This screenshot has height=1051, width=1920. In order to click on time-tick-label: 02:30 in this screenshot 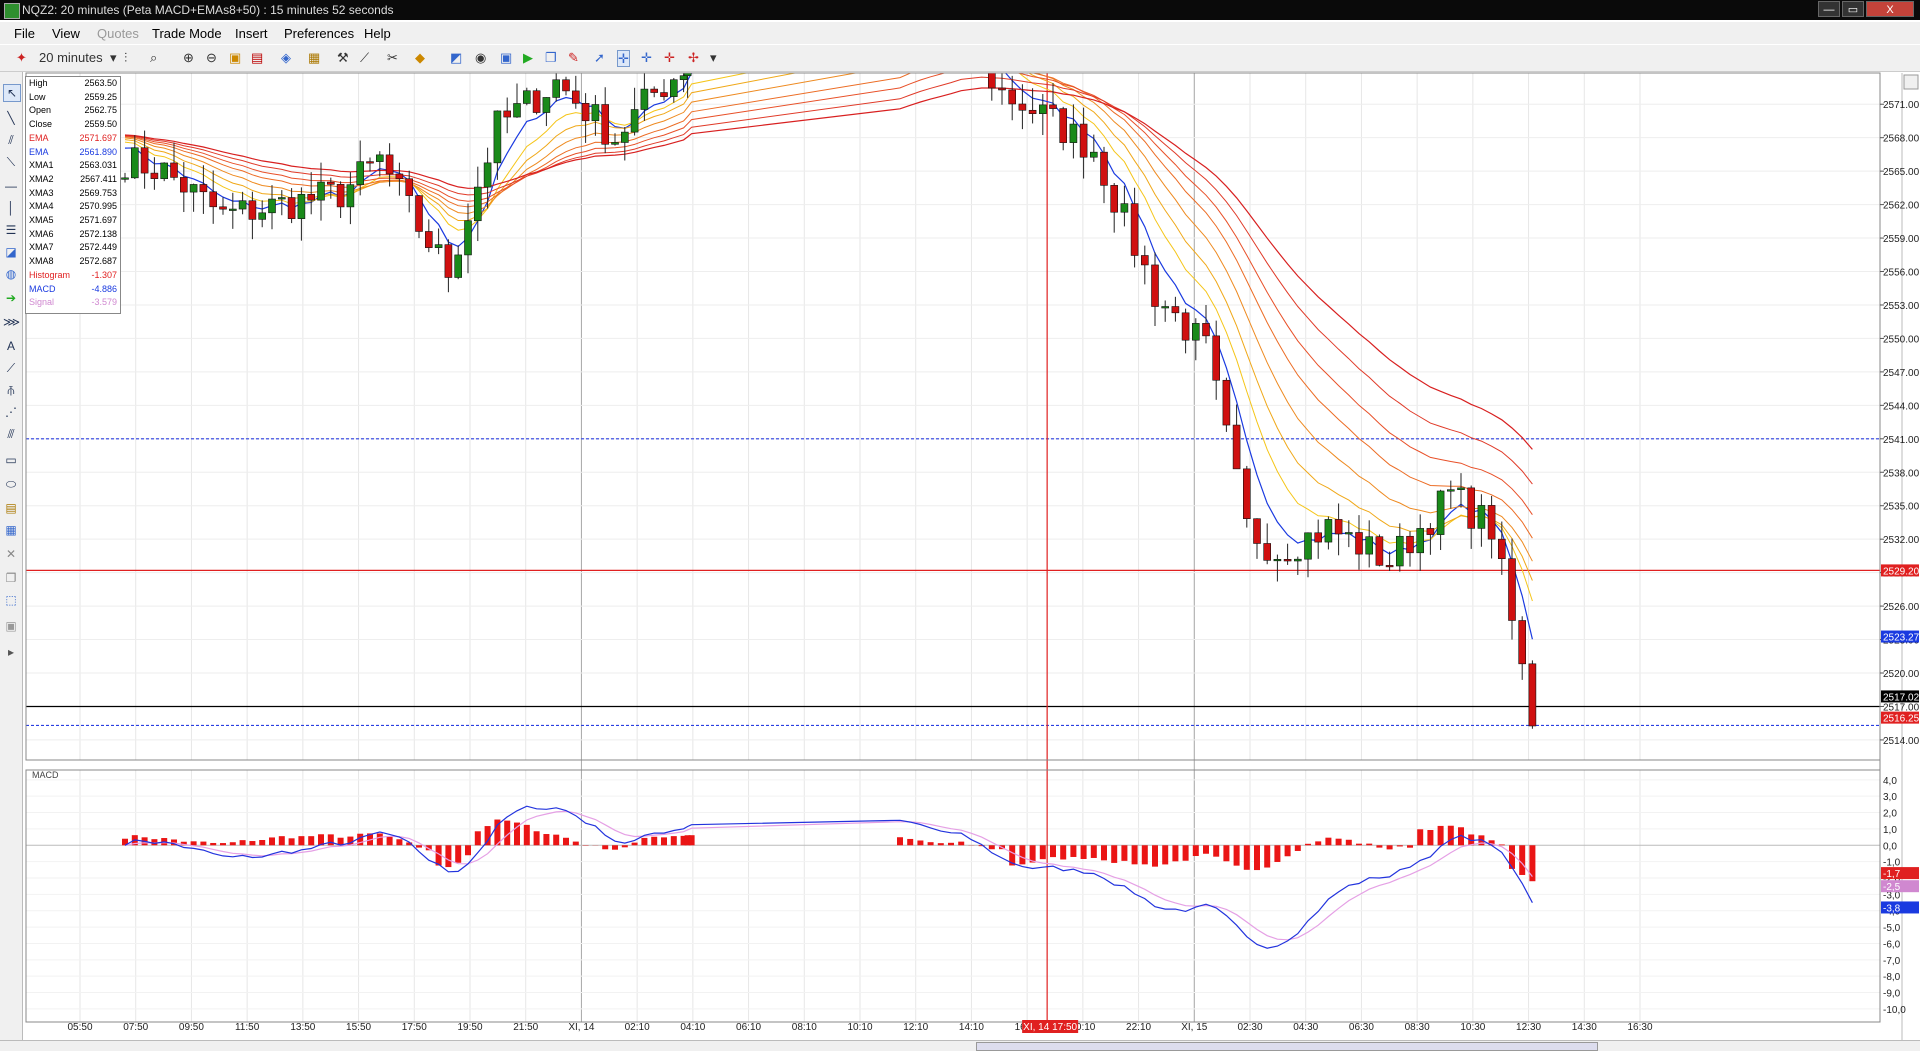, I will do `click(1249, 1027)`.